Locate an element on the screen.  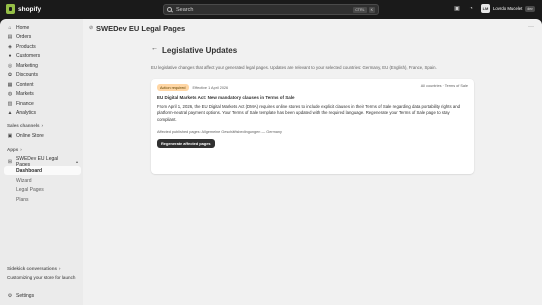
customers-icon: ● is located at coordinates (10, 55).